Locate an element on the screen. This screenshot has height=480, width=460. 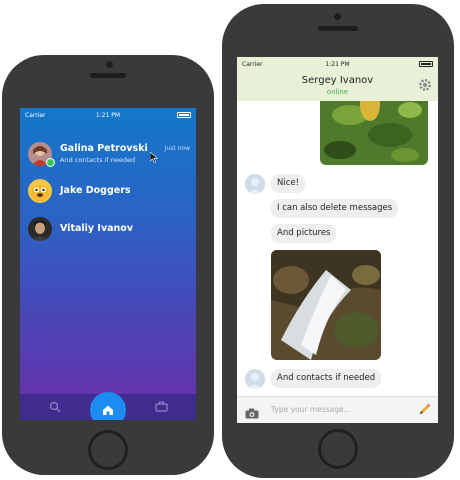
home-tab-button is located at coordinates (108, 406).